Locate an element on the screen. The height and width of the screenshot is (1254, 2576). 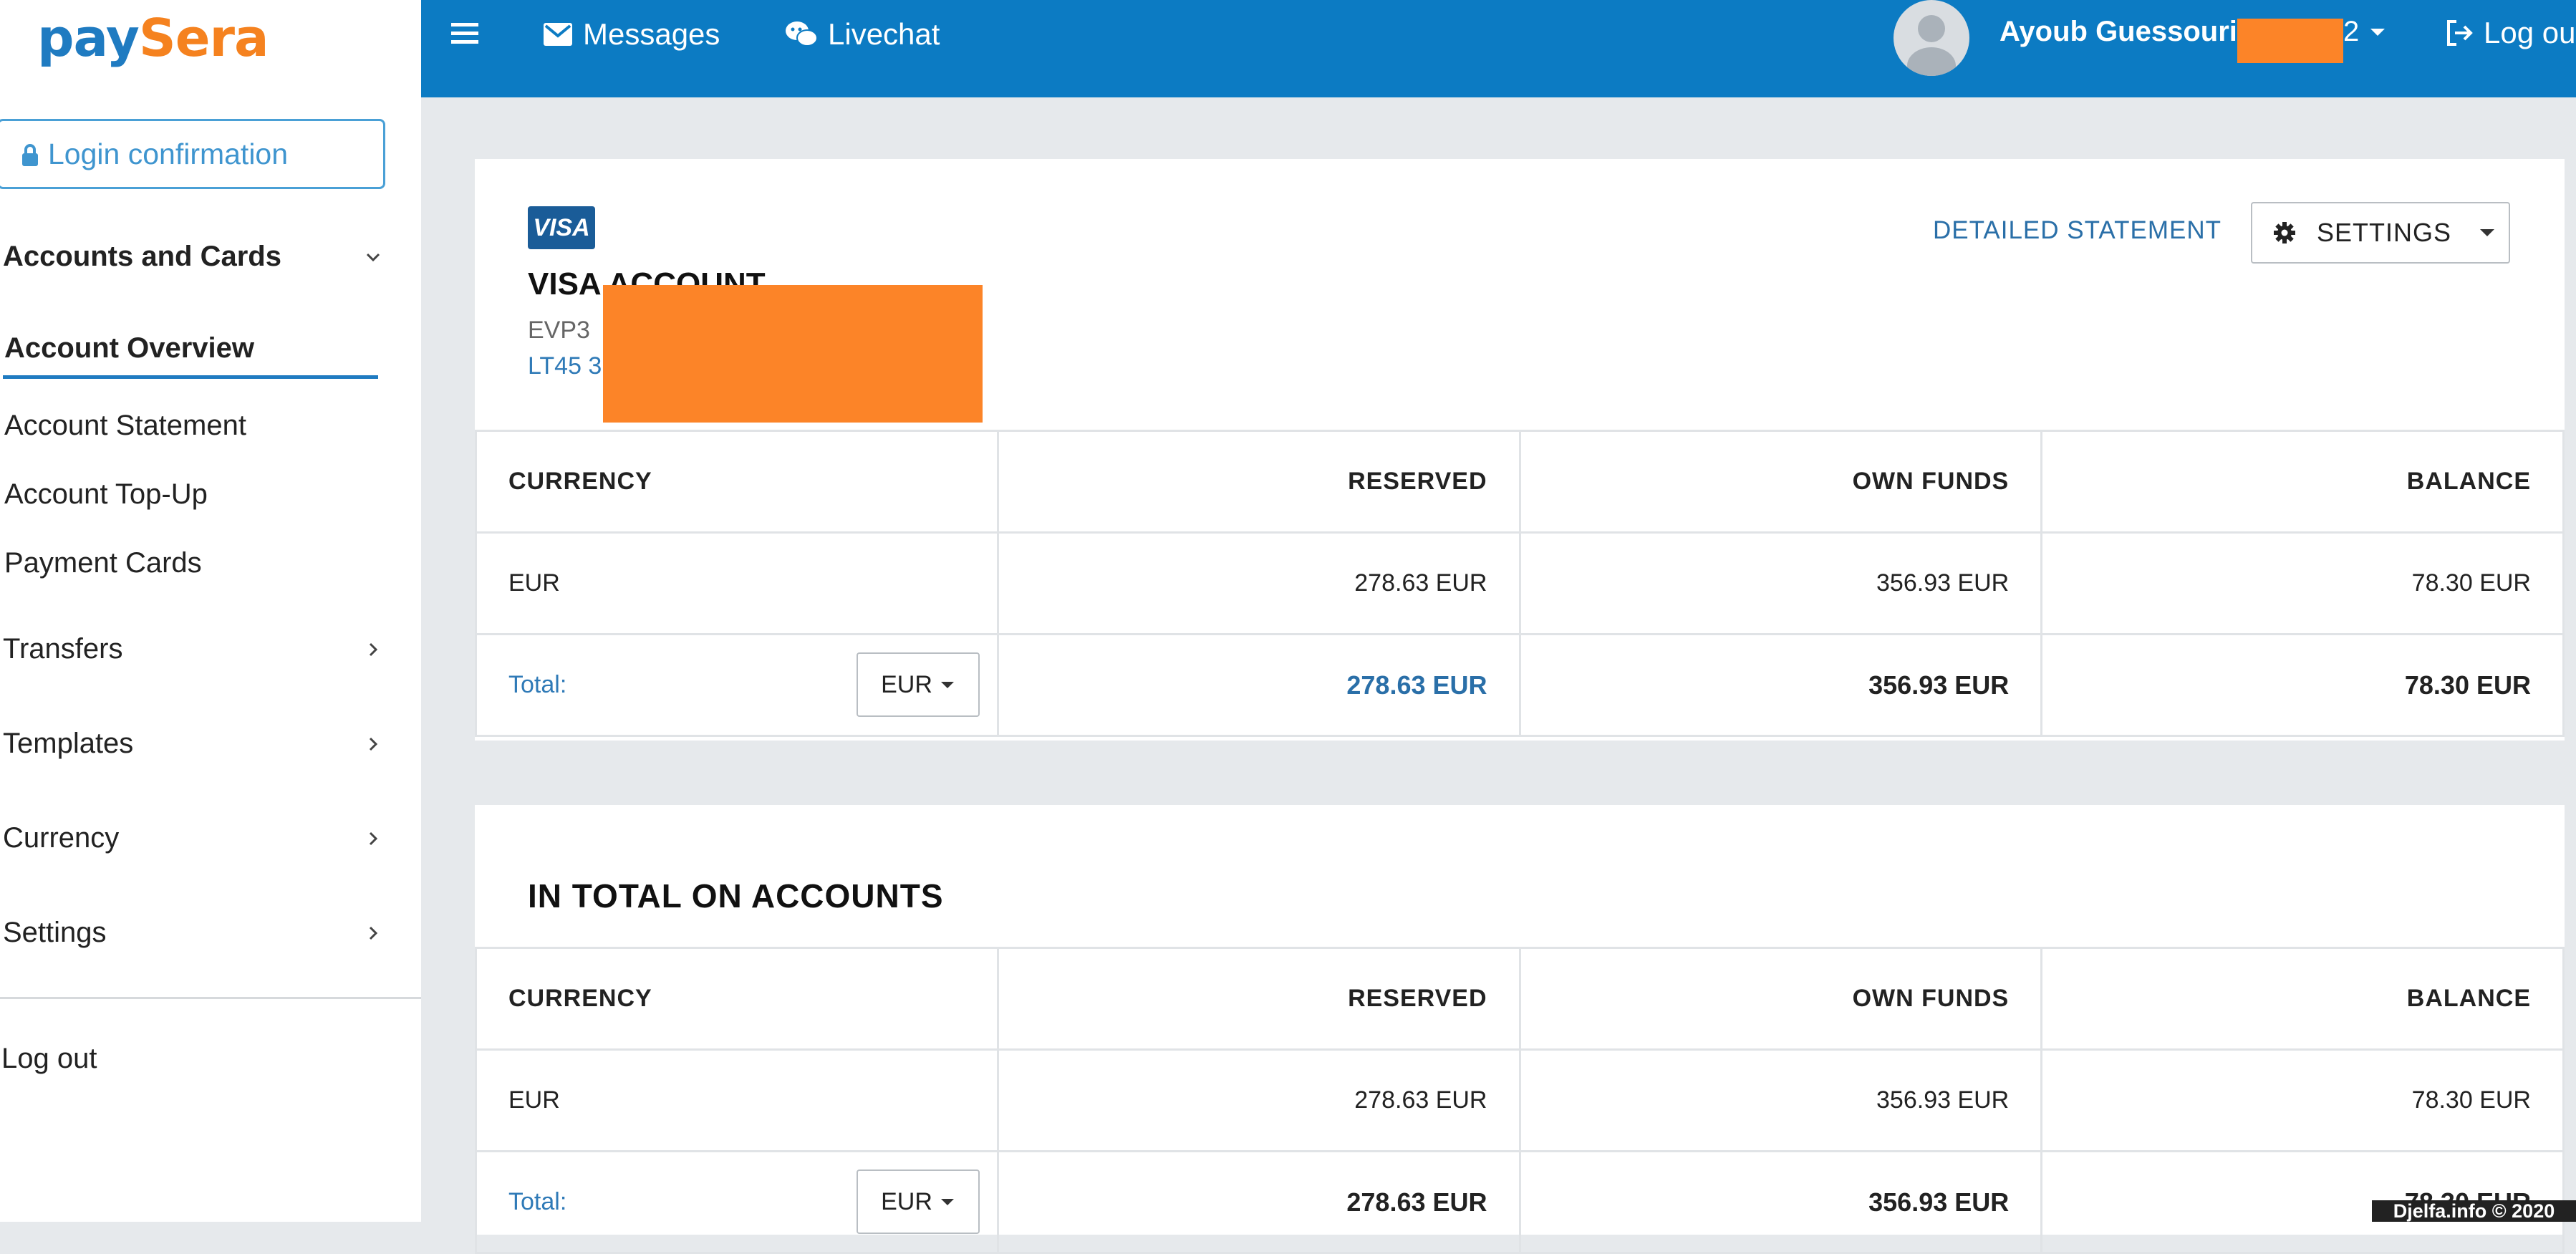
user-name: Ayoub Guessouri is located at coordinates (2118, 31).